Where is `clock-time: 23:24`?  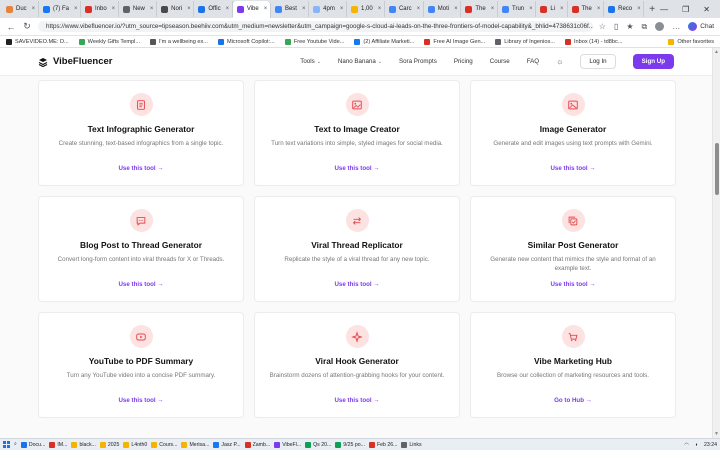
clock-time: 23:24 is located at coordinates (710, 445).